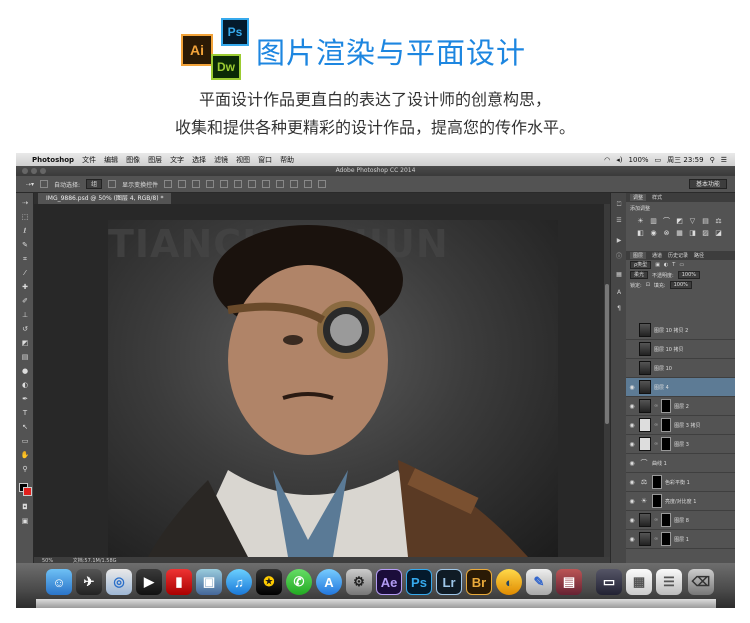 This screenshot has width=750, height=623. I want to click on filter-shape-icon: ▭, so click(681, 265).